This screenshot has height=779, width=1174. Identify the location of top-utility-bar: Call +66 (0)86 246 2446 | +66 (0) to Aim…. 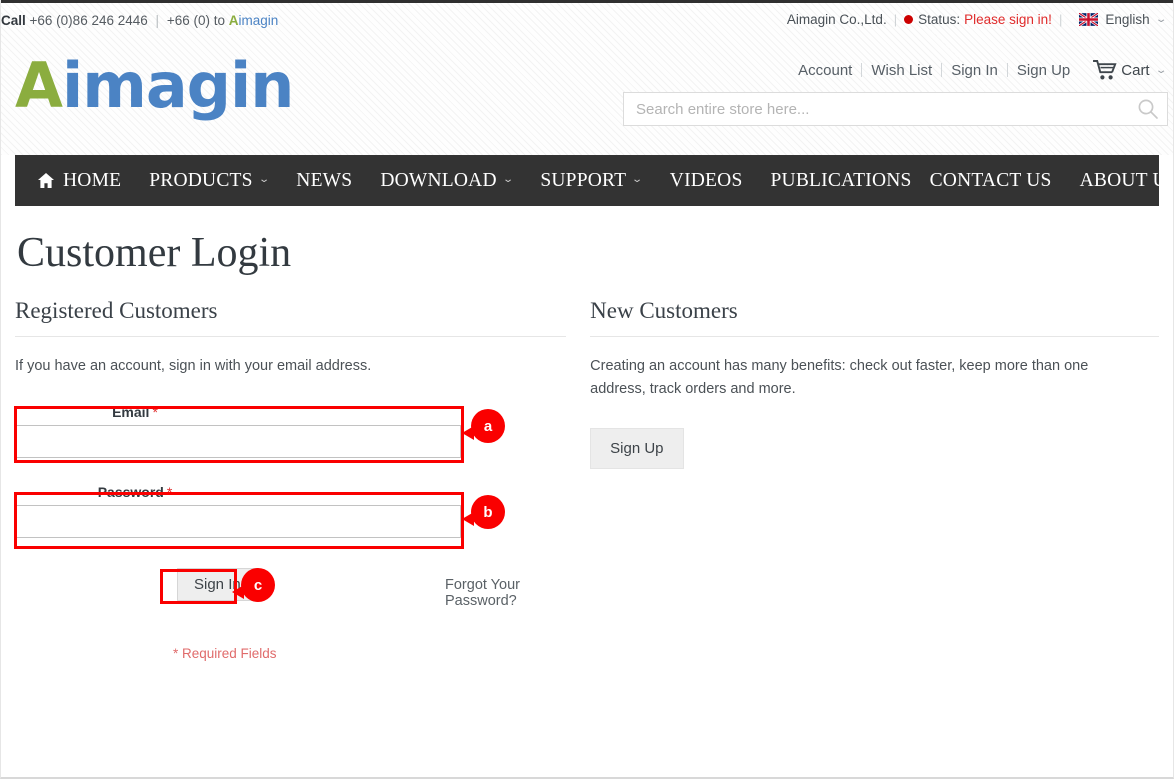
(587, 22).